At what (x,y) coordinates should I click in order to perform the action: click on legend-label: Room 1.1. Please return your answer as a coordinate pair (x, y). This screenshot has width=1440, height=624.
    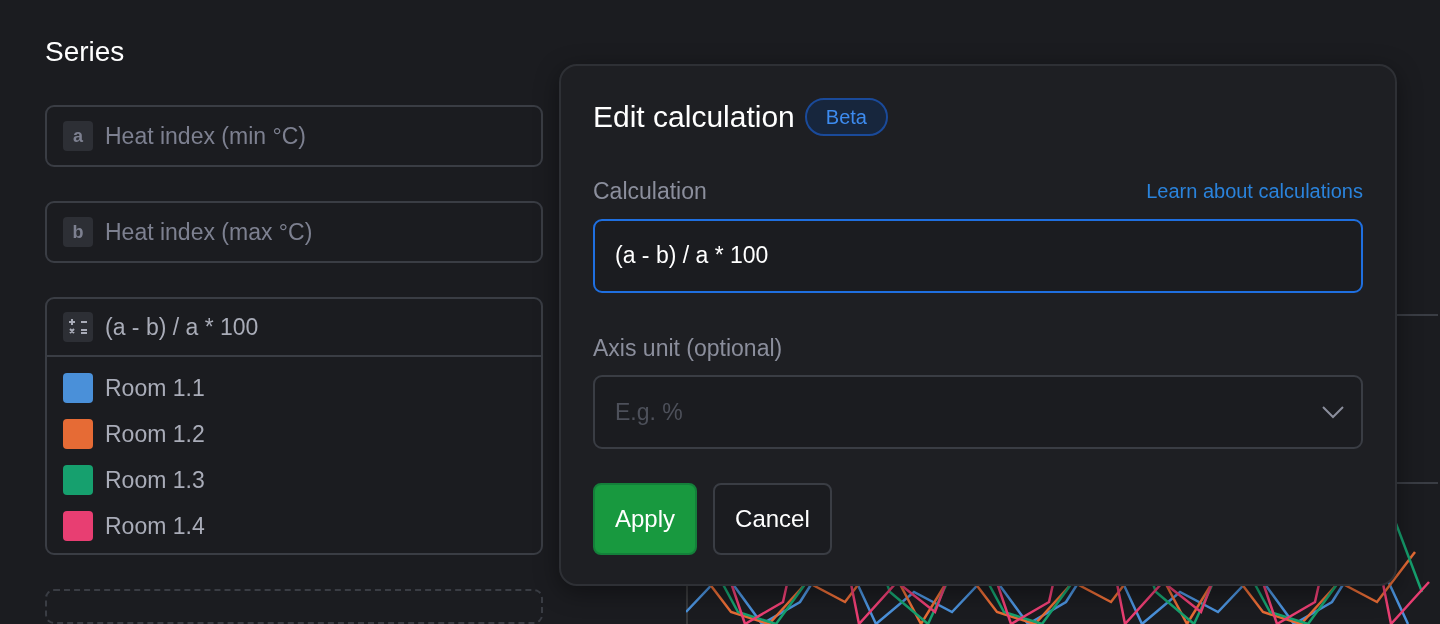
    Looking at the image, I should click on (155, 388).